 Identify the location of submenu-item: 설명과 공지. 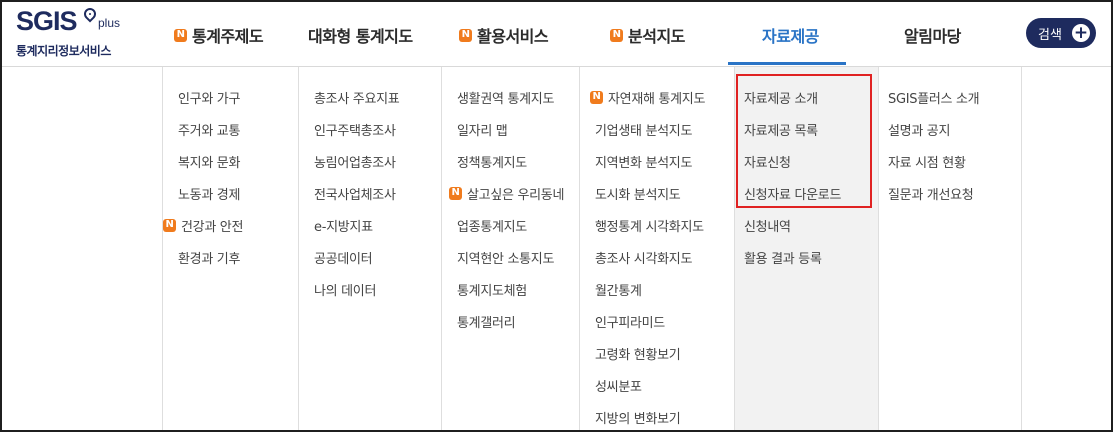
(933, 129).